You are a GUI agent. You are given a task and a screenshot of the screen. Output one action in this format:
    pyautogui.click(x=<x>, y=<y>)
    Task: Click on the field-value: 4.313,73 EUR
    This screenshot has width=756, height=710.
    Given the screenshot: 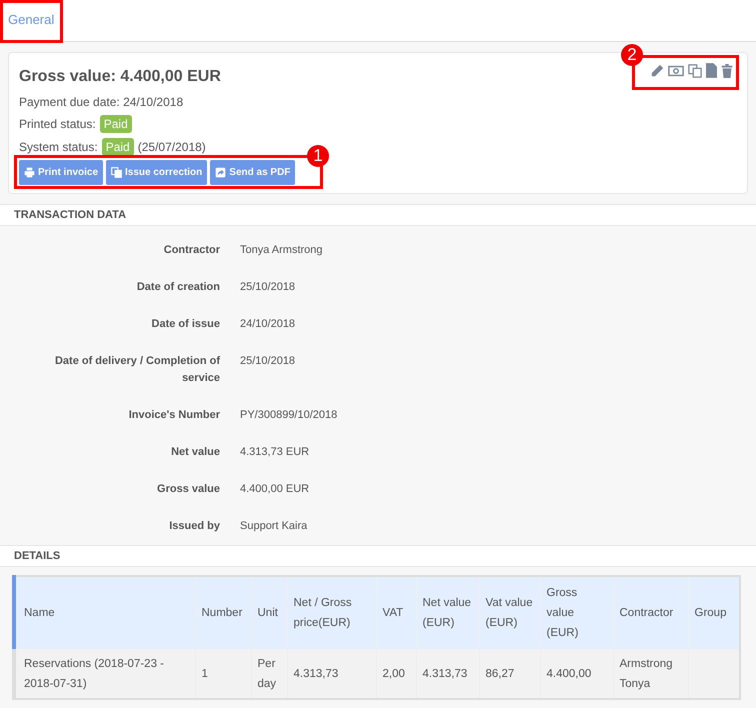 What is the action you would take?
    pyautogui.click(x=274, y=452)
    